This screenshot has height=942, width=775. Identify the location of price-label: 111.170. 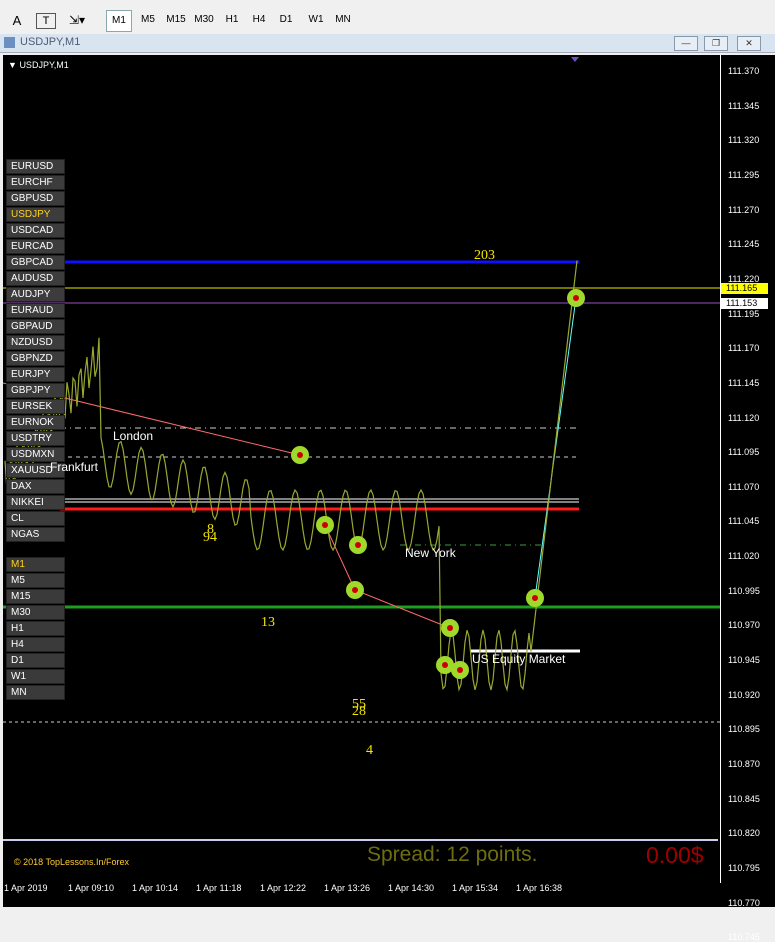
(744, 348).